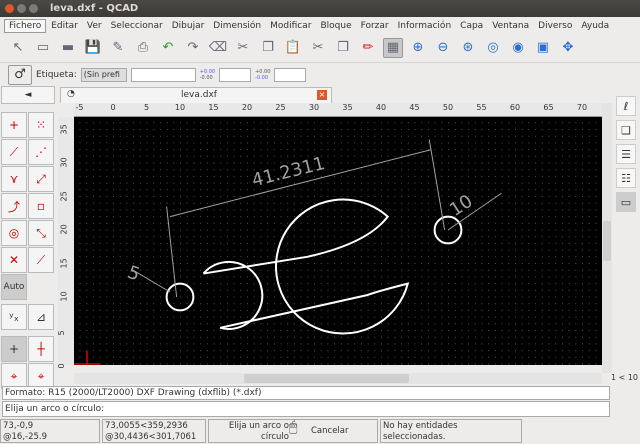 The image size is (640, 444). What do you see at coordinates (137, 26) in the screenshot?
I see `menu-3: Seleccionar` at bounding box center [137, 26].